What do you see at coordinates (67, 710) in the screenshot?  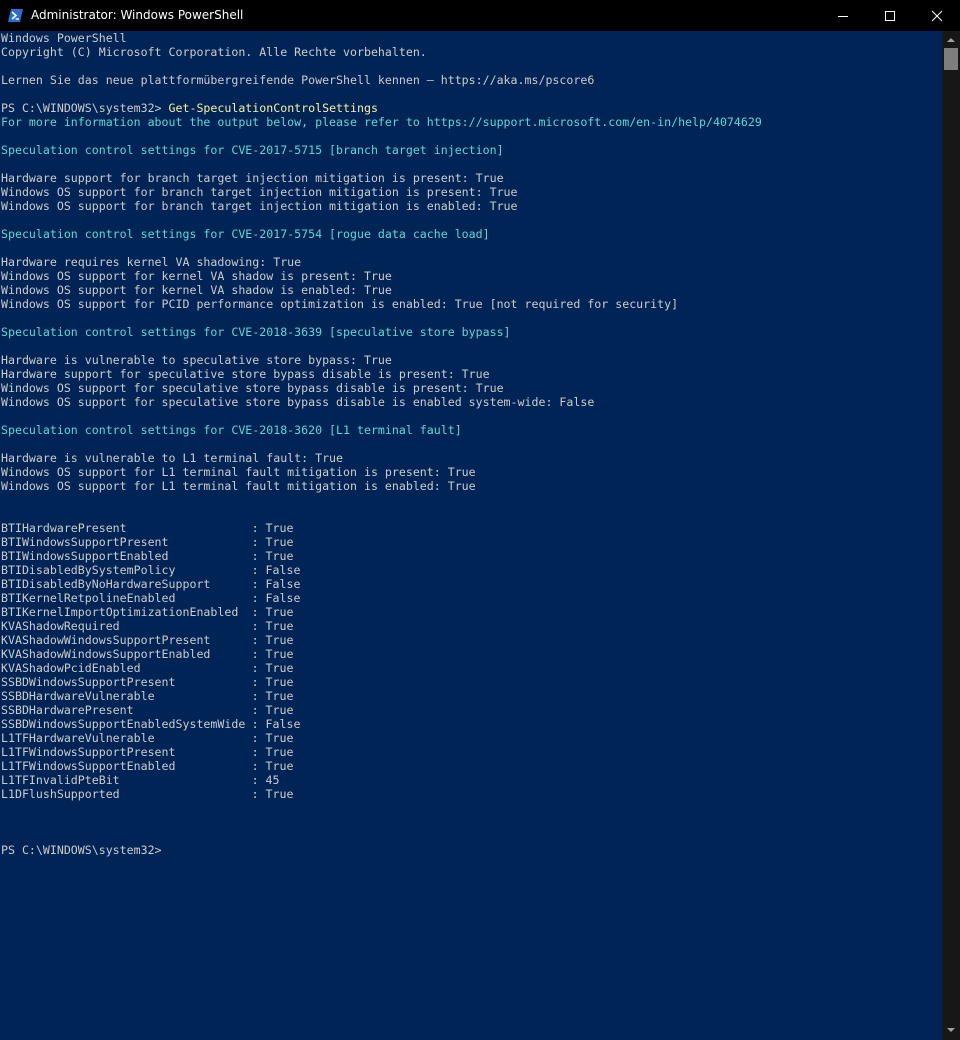 I see `property-name: SSBDHardwarePresent` at bounding box center [67, 710].